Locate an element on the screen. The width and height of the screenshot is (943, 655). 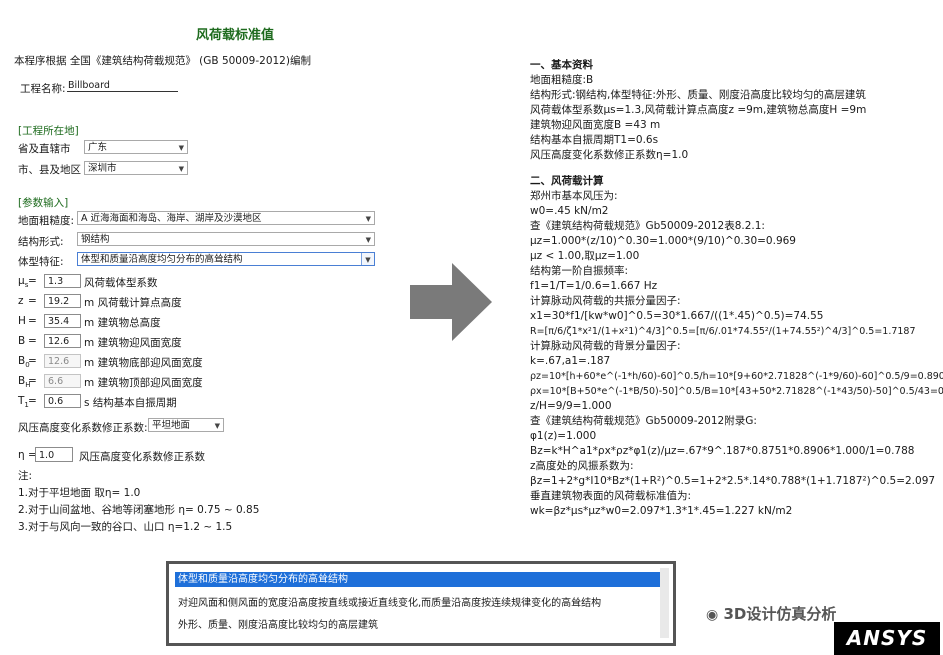
note-line: 2.对于山间盆地、谷地等闭塞地形 η= 0.75 ~ 0.85 is located at coordinates (139, 510).